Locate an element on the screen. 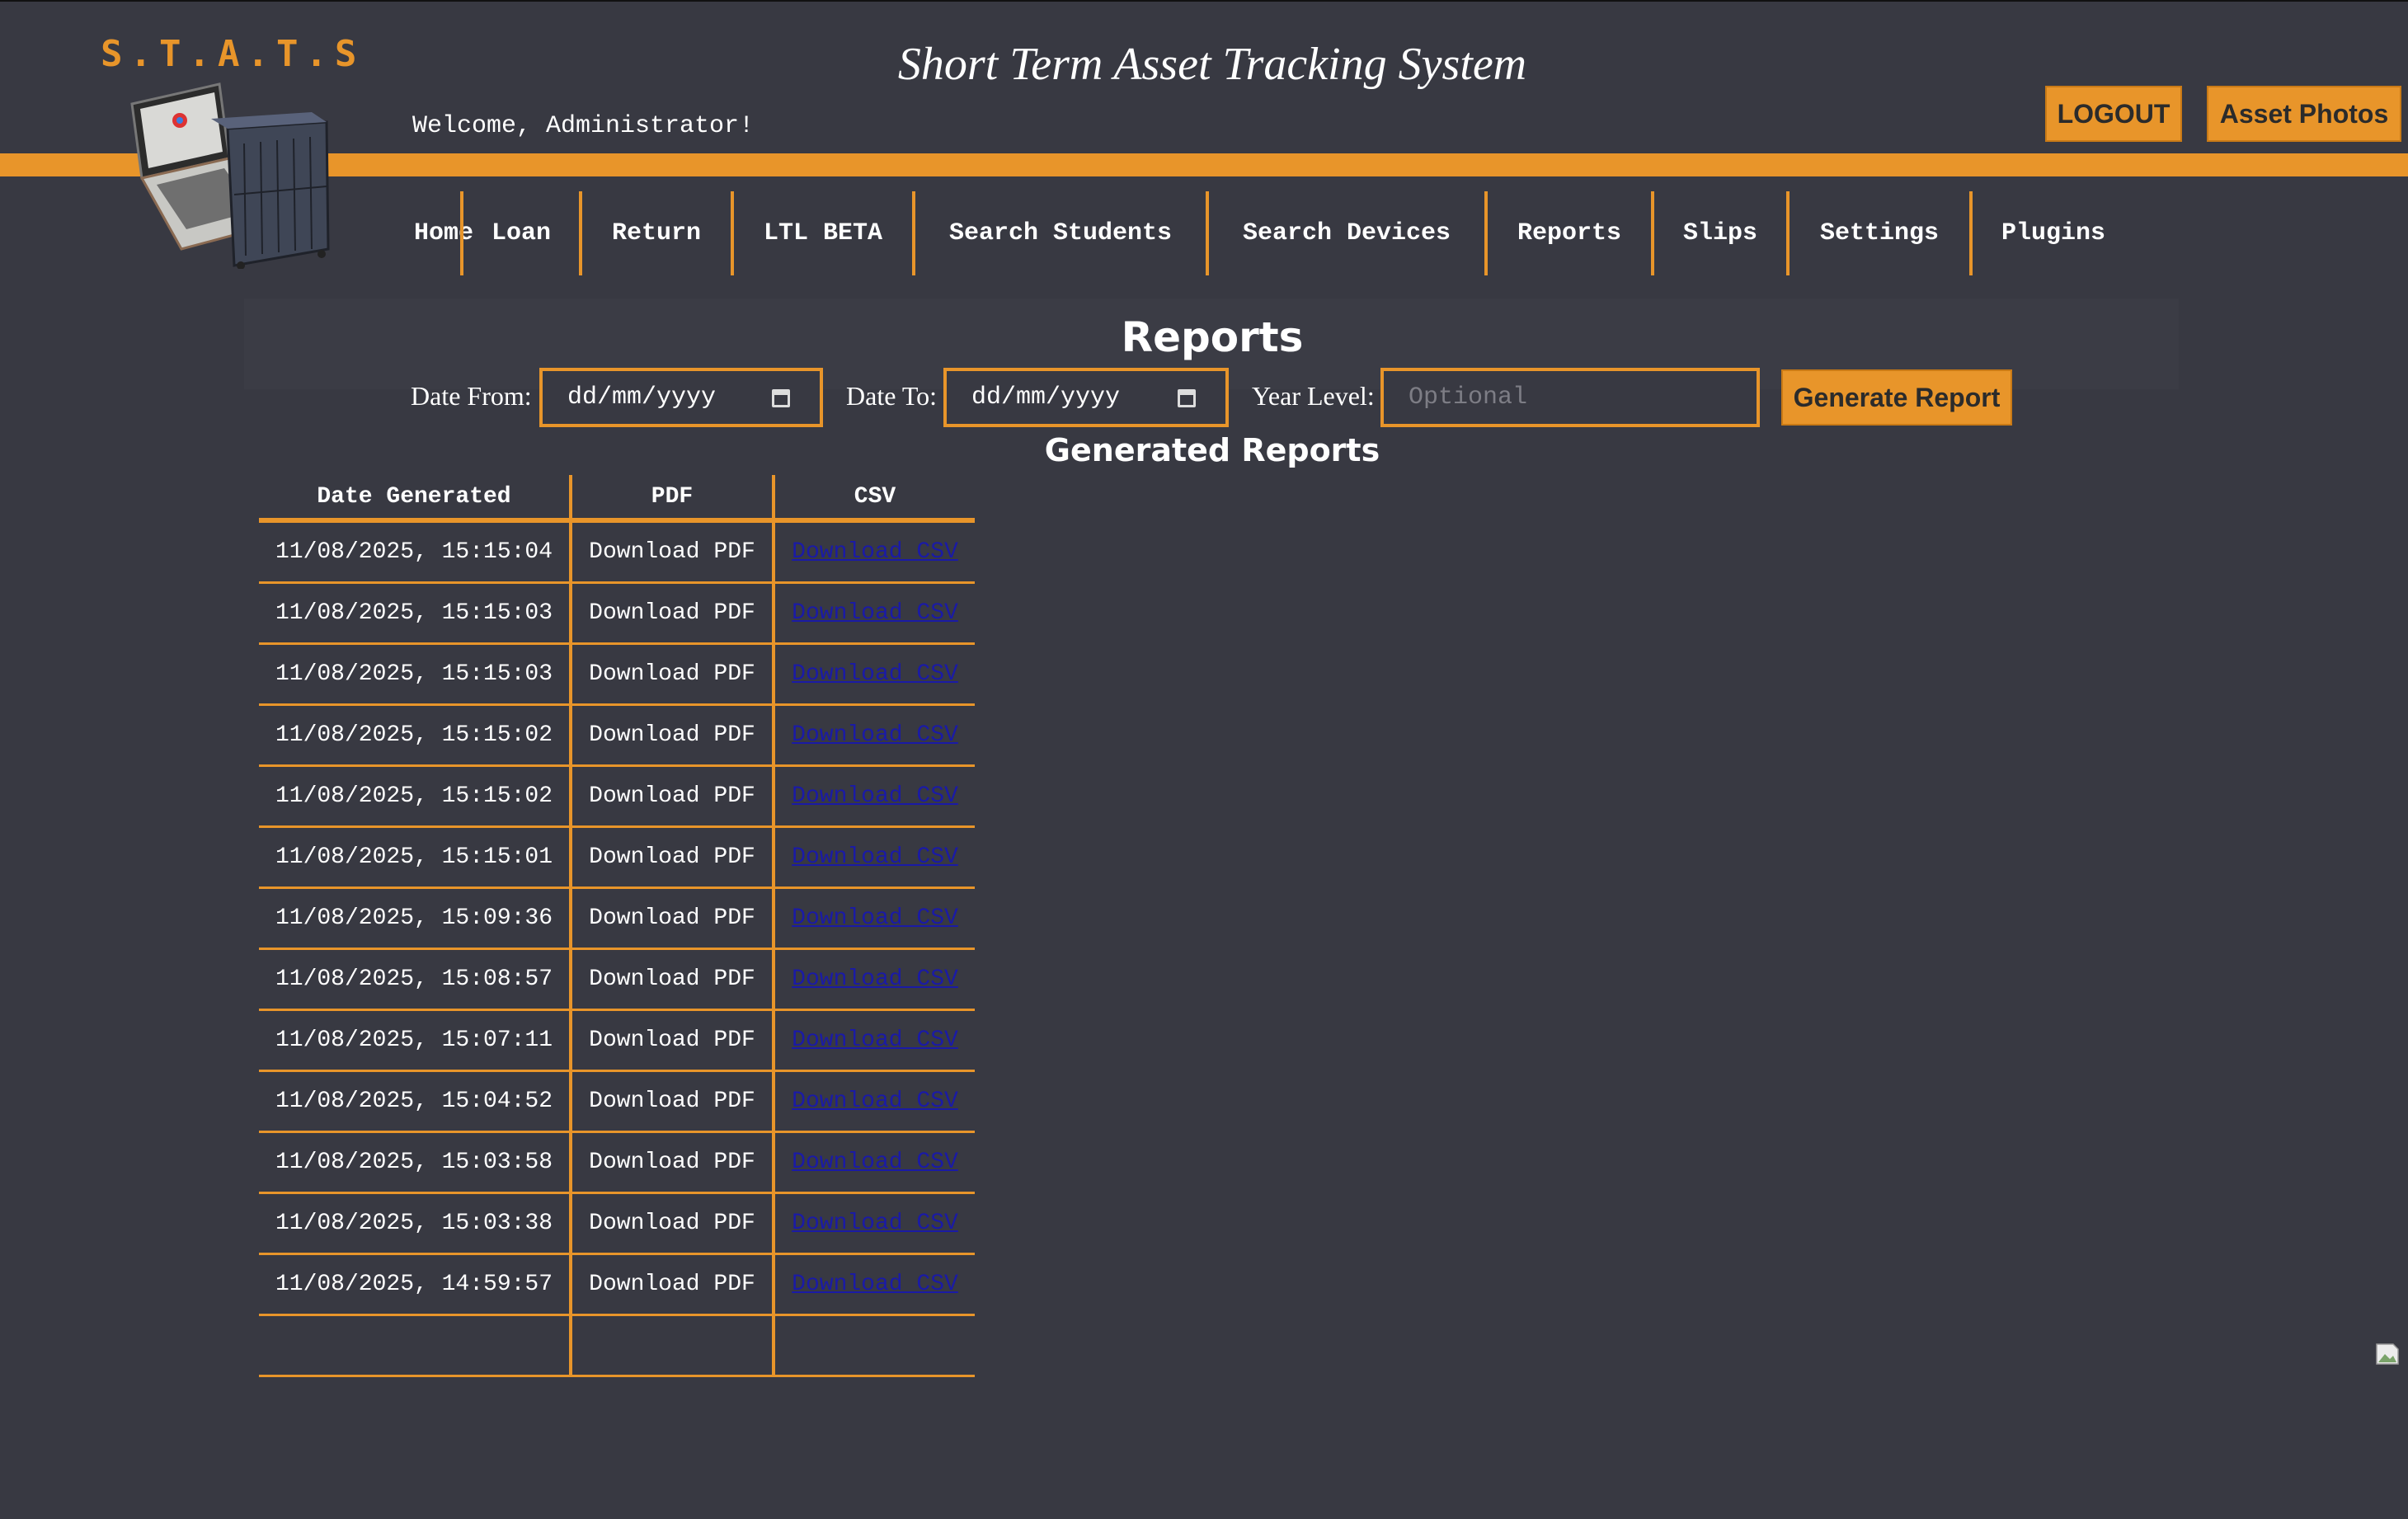 Image resolution: width=2408 pixels, height=1519 pixels. date-generated-cell: 11/08/2025, 15:08:57 is located at coordinates (415, 980).